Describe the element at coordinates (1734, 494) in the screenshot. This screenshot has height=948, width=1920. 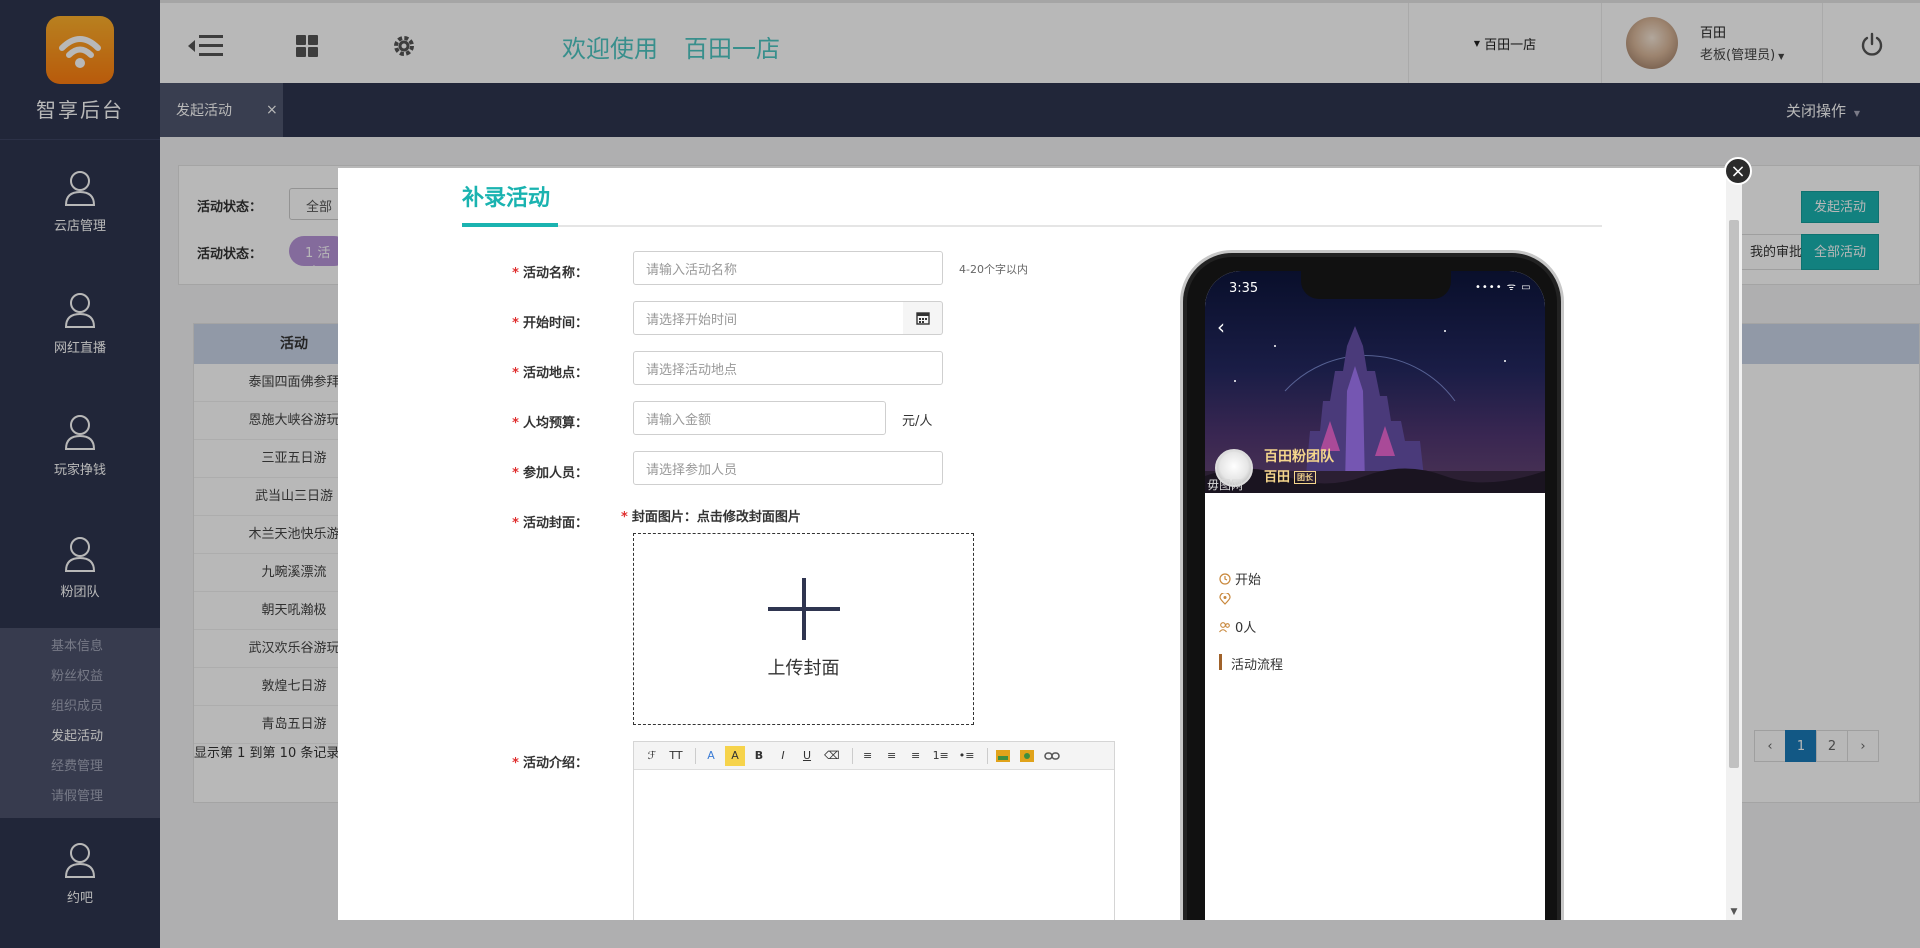
I see `scroll-thumb` at that location.